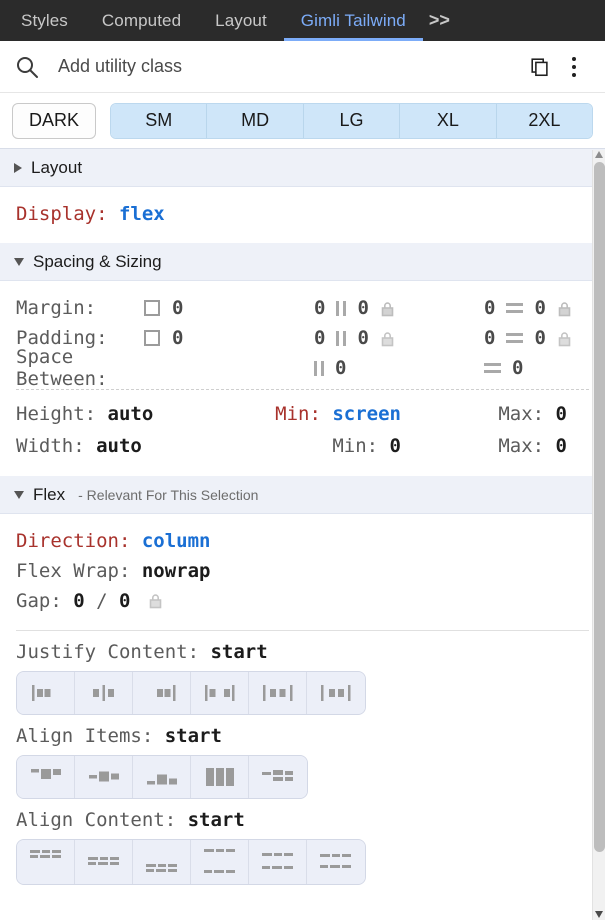  I want to click on search-input, so click(281, 66).